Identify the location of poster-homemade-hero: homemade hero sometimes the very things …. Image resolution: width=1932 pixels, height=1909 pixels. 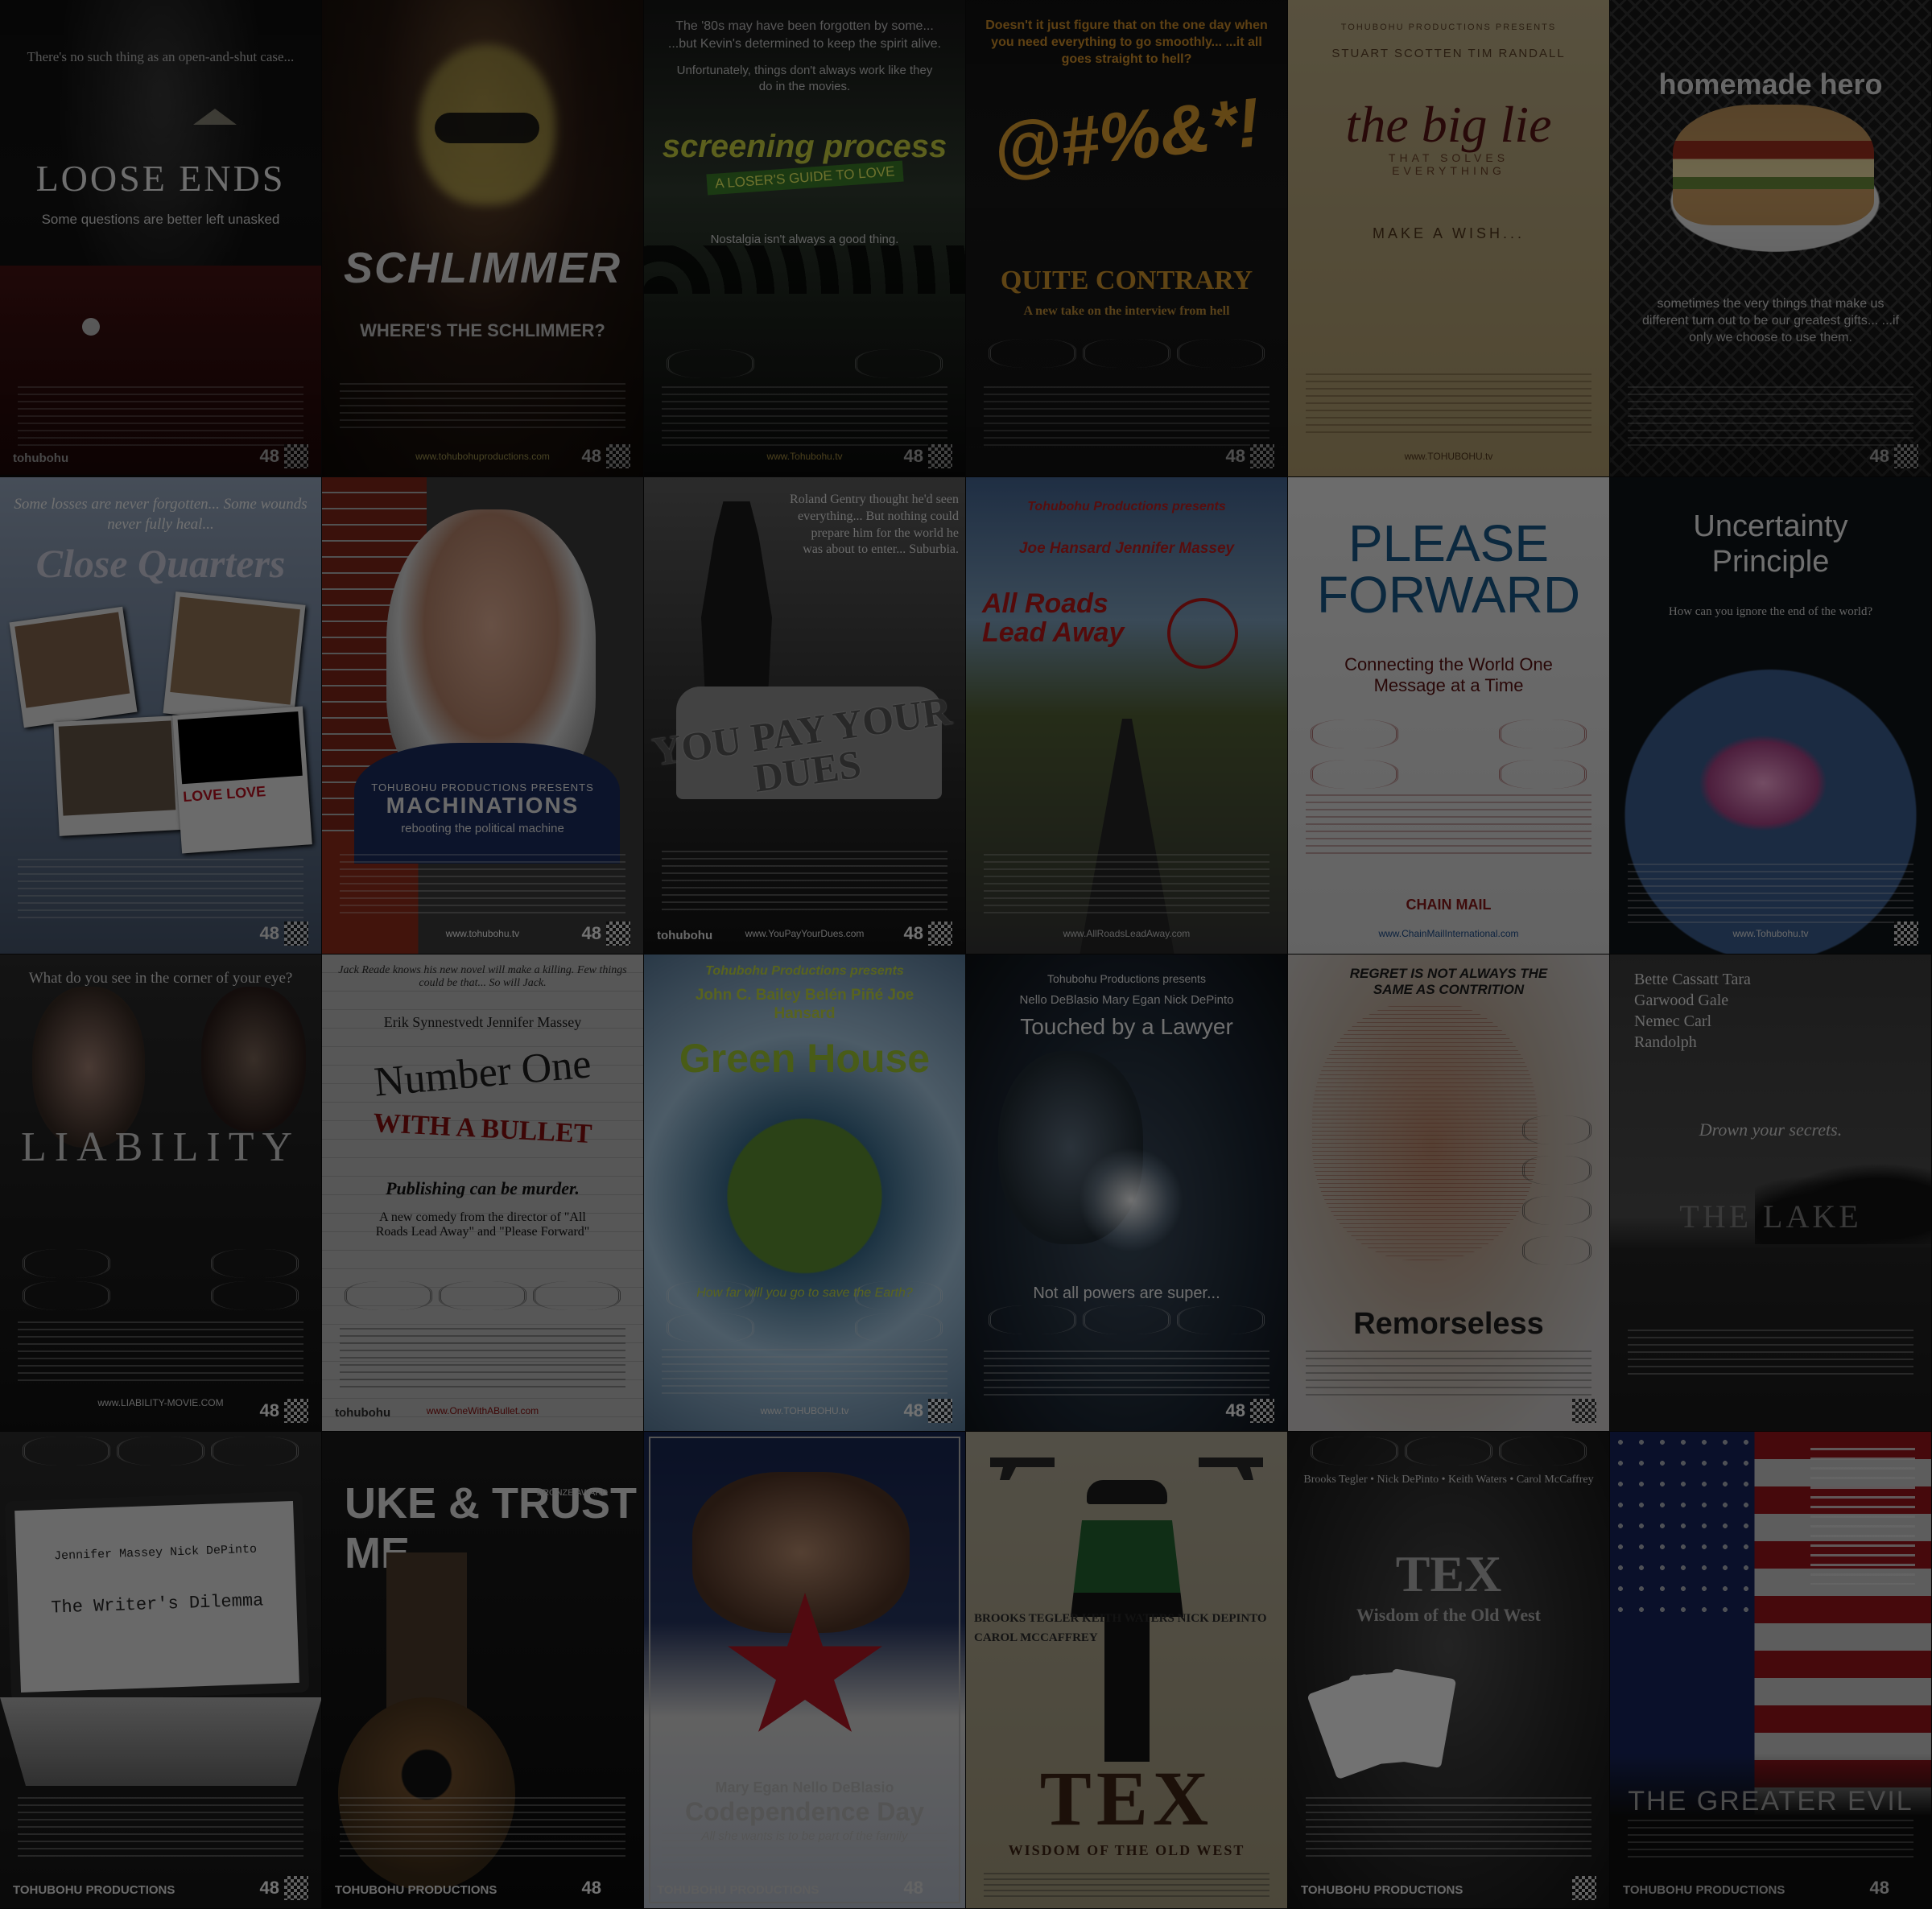
(1771, 239).